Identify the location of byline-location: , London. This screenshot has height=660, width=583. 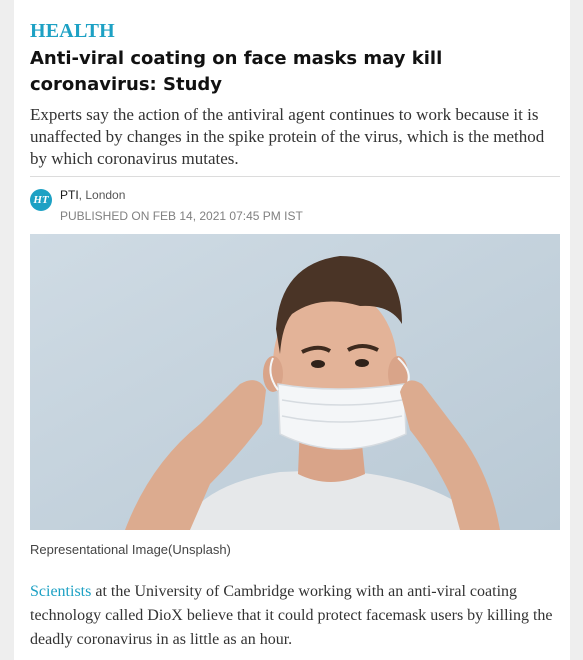
(102, 195).